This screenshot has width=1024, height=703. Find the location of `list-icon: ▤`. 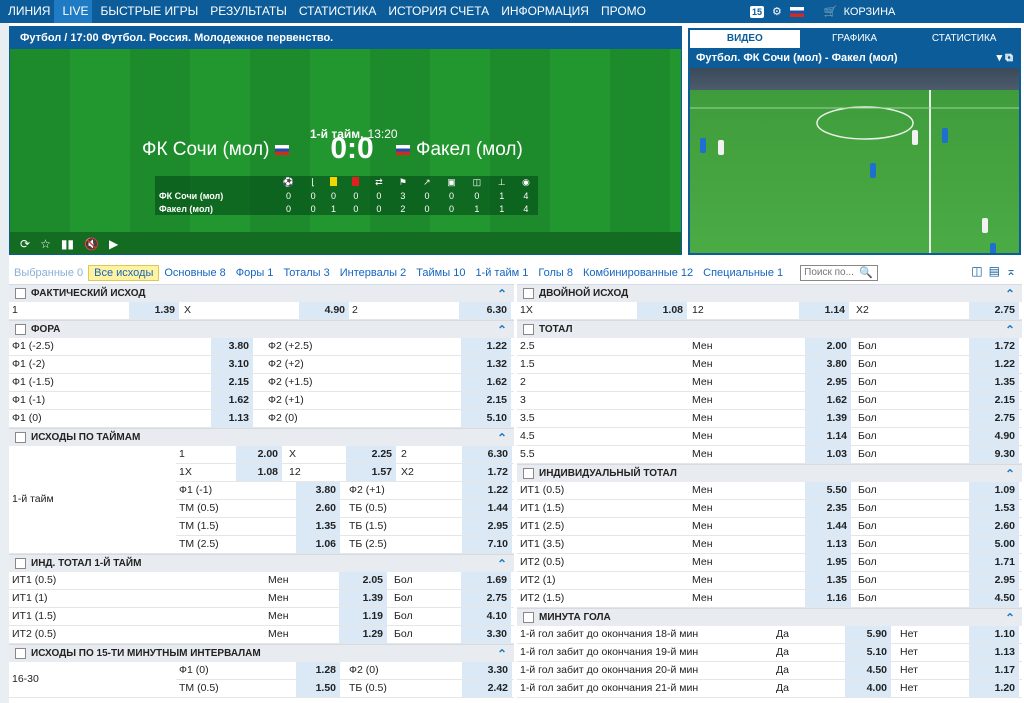

list-icon: ▤ is located at coordinates (994, 271).